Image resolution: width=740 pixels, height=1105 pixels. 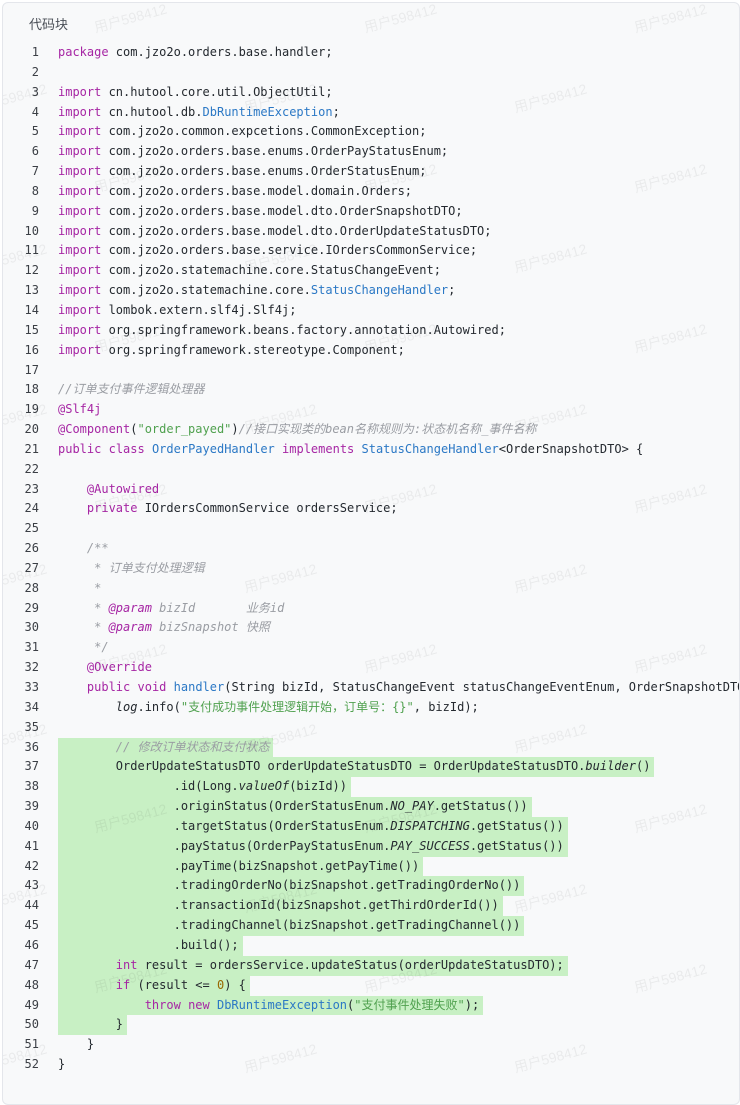 I want to click on line-text: @Autowired, so click(x=123, y=488).